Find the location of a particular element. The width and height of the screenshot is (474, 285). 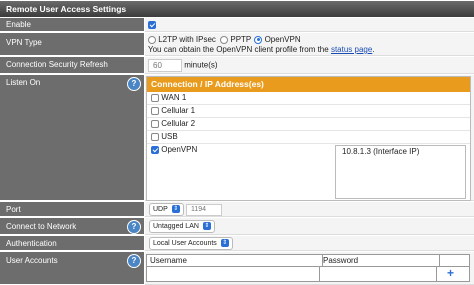

network-help-icon: ? is located at coordinates (134, 227).